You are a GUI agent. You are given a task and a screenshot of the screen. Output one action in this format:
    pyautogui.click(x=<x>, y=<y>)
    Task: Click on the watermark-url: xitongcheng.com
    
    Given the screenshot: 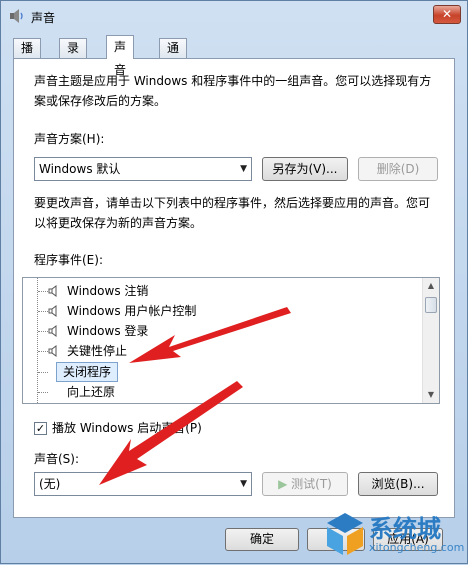 What is the action you would take?
    pyautogui.click(x=417, y=547)
    